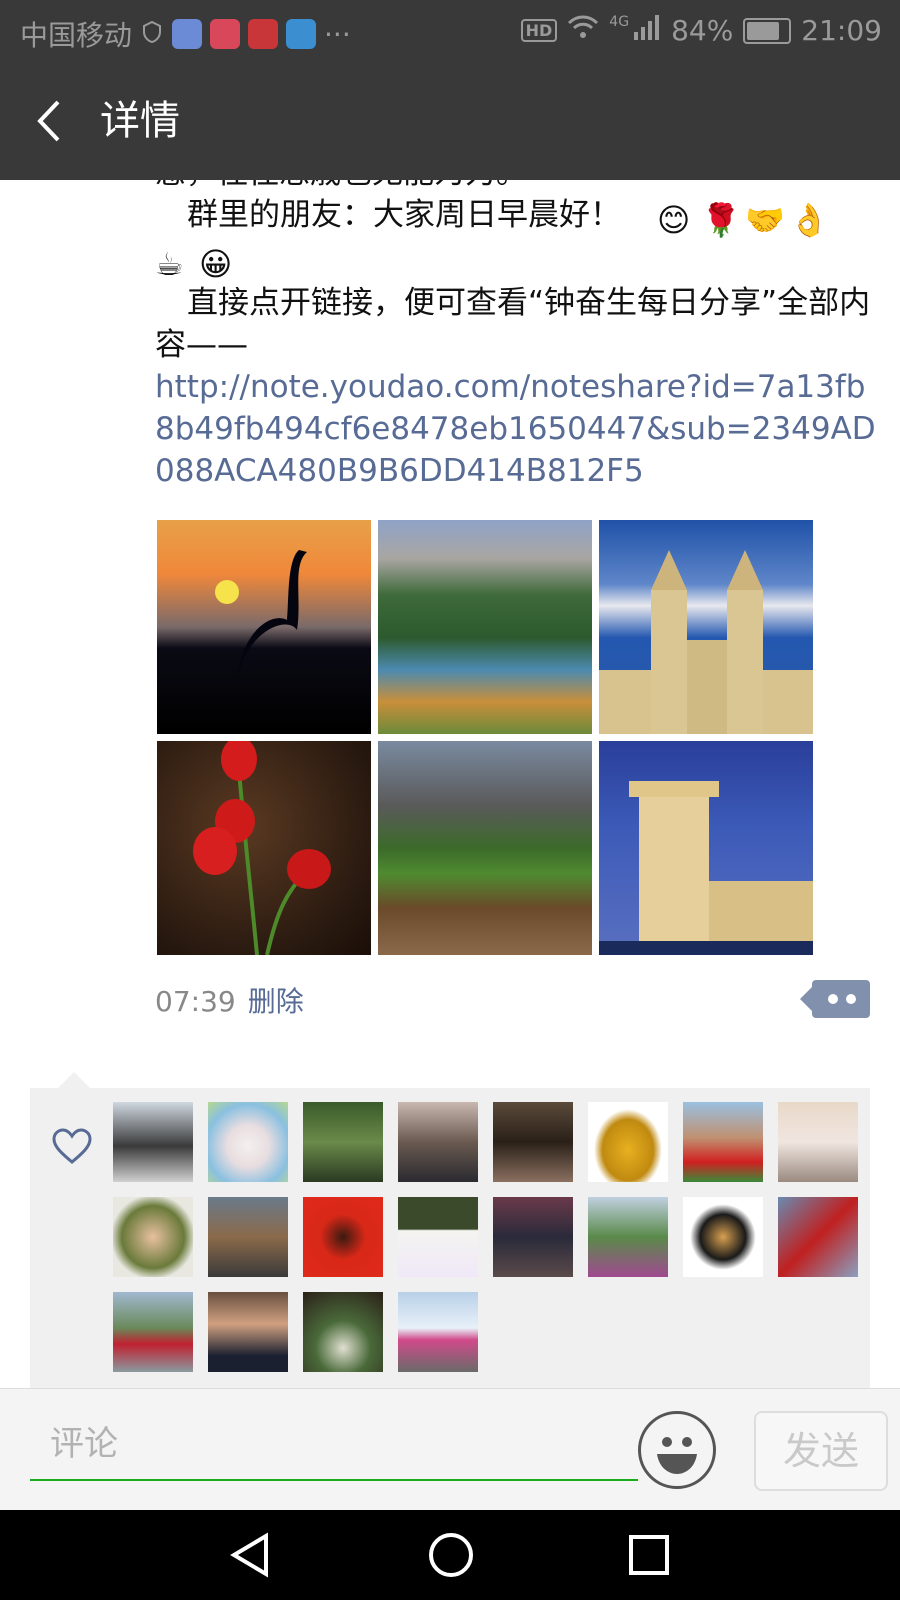 The image size is (900, 1600). Describe the element at coordinates (337, 34) in the screenshot. I see `more-notifications-icon: ···` at that location.